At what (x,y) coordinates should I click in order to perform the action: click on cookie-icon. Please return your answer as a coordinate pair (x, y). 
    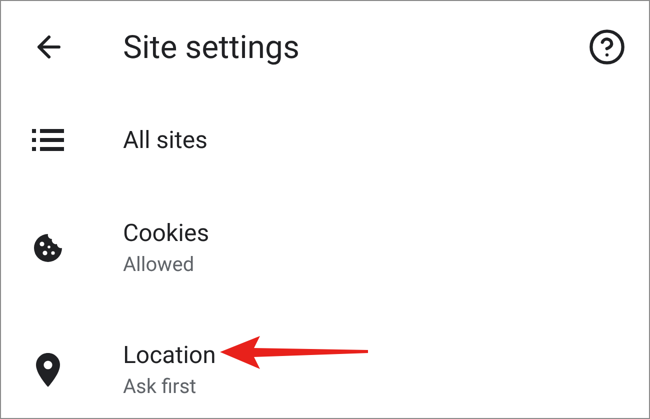
    Looking at the image, I should click on (48, 248).